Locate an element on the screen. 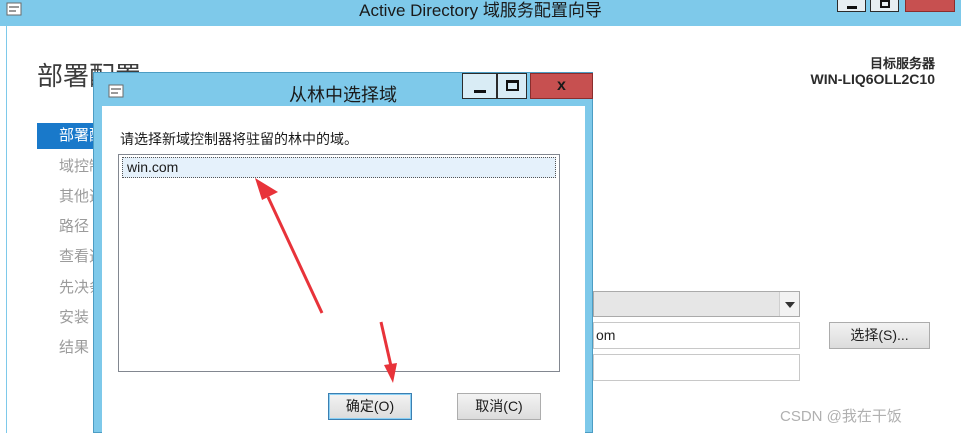 The height and width of the screenshot is (433, 961). domain-list-item: win.com is located at coordinates (339, 167).